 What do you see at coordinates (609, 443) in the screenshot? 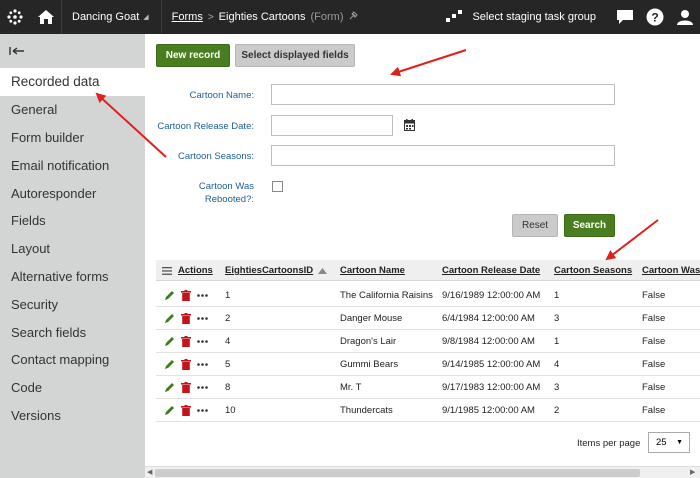
I see `items-per-page-label: Items per page` at bounding box center [609, 443].